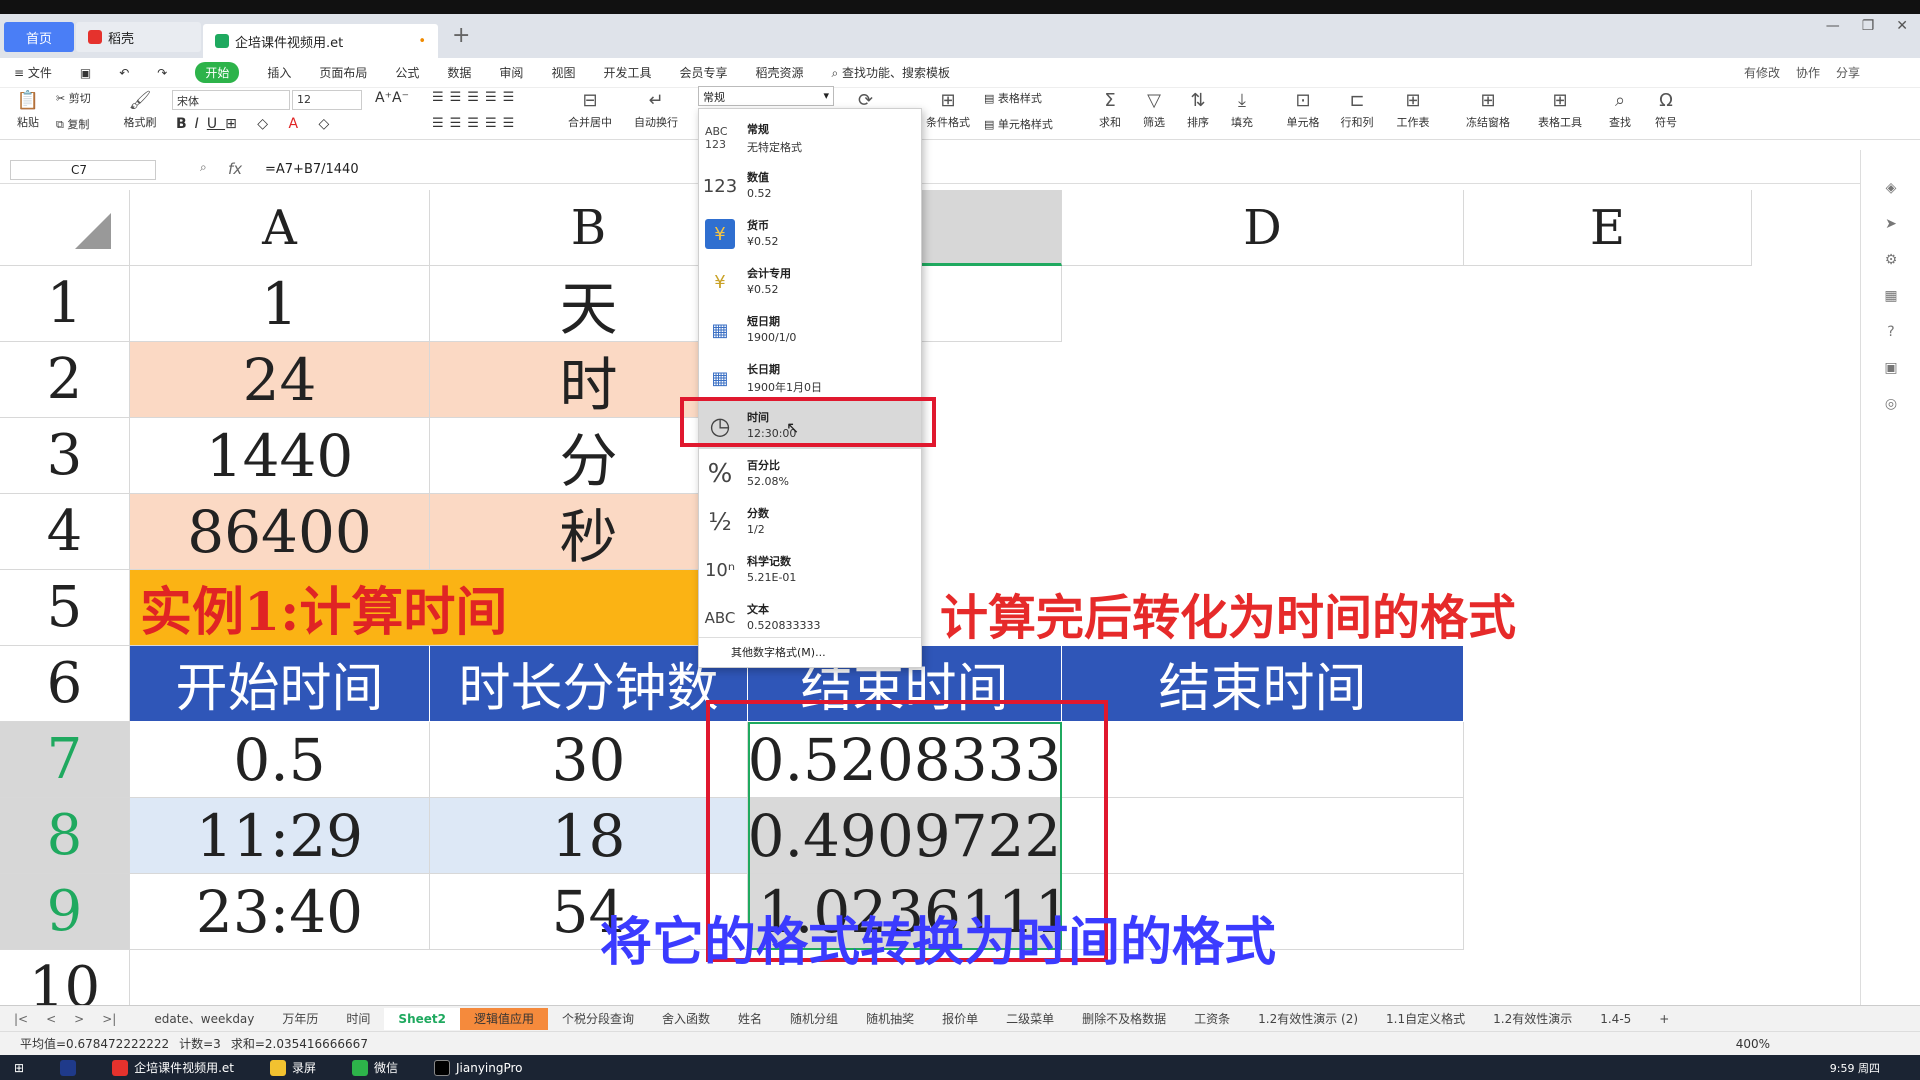 This screenshot has width=1920, height=1080. Describe the element at coordinates (85, 73) in the screenshot. I see `save-icon: ▣` at that location.